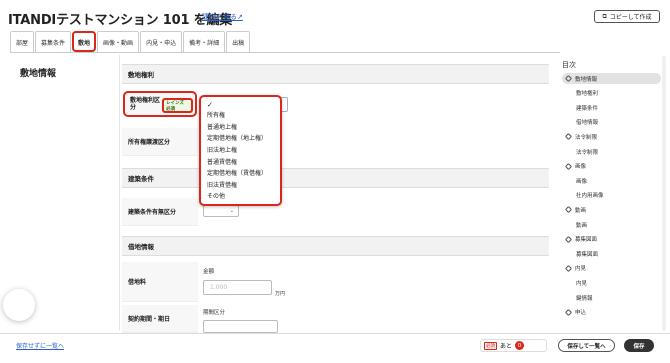 This screenshot has height=363, width=670. What do you see at coordinates (574, 312) in the screenshot?
I see `toc-item: 申込` at bounding box center [574, 312].